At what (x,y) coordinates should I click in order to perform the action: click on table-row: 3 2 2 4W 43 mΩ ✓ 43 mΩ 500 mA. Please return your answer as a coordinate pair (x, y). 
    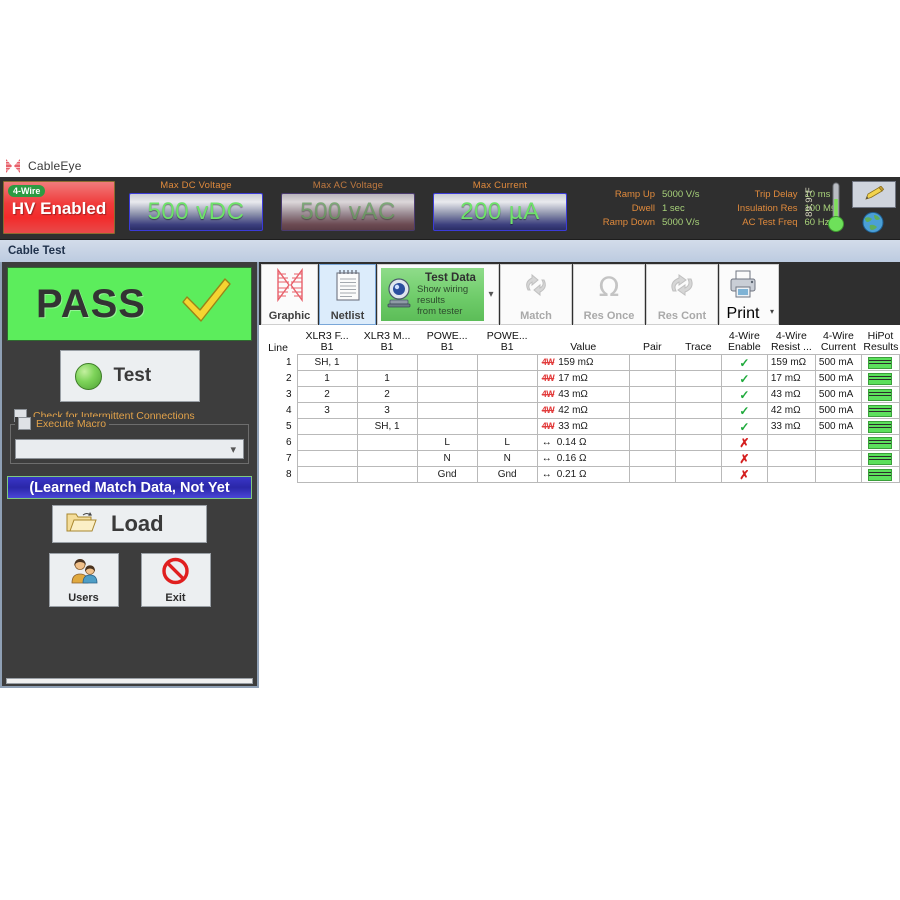
    Looking at the image, I should click on (579, 394).